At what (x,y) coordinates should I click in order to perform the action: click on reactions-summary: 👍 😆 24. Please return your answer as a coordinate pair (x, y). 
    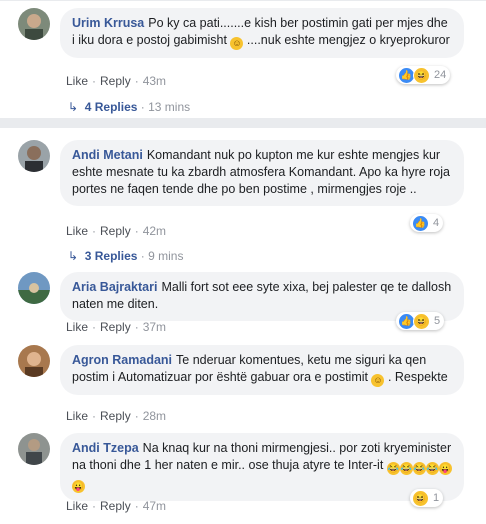
    Looking at the image, I should click on (423, 75).